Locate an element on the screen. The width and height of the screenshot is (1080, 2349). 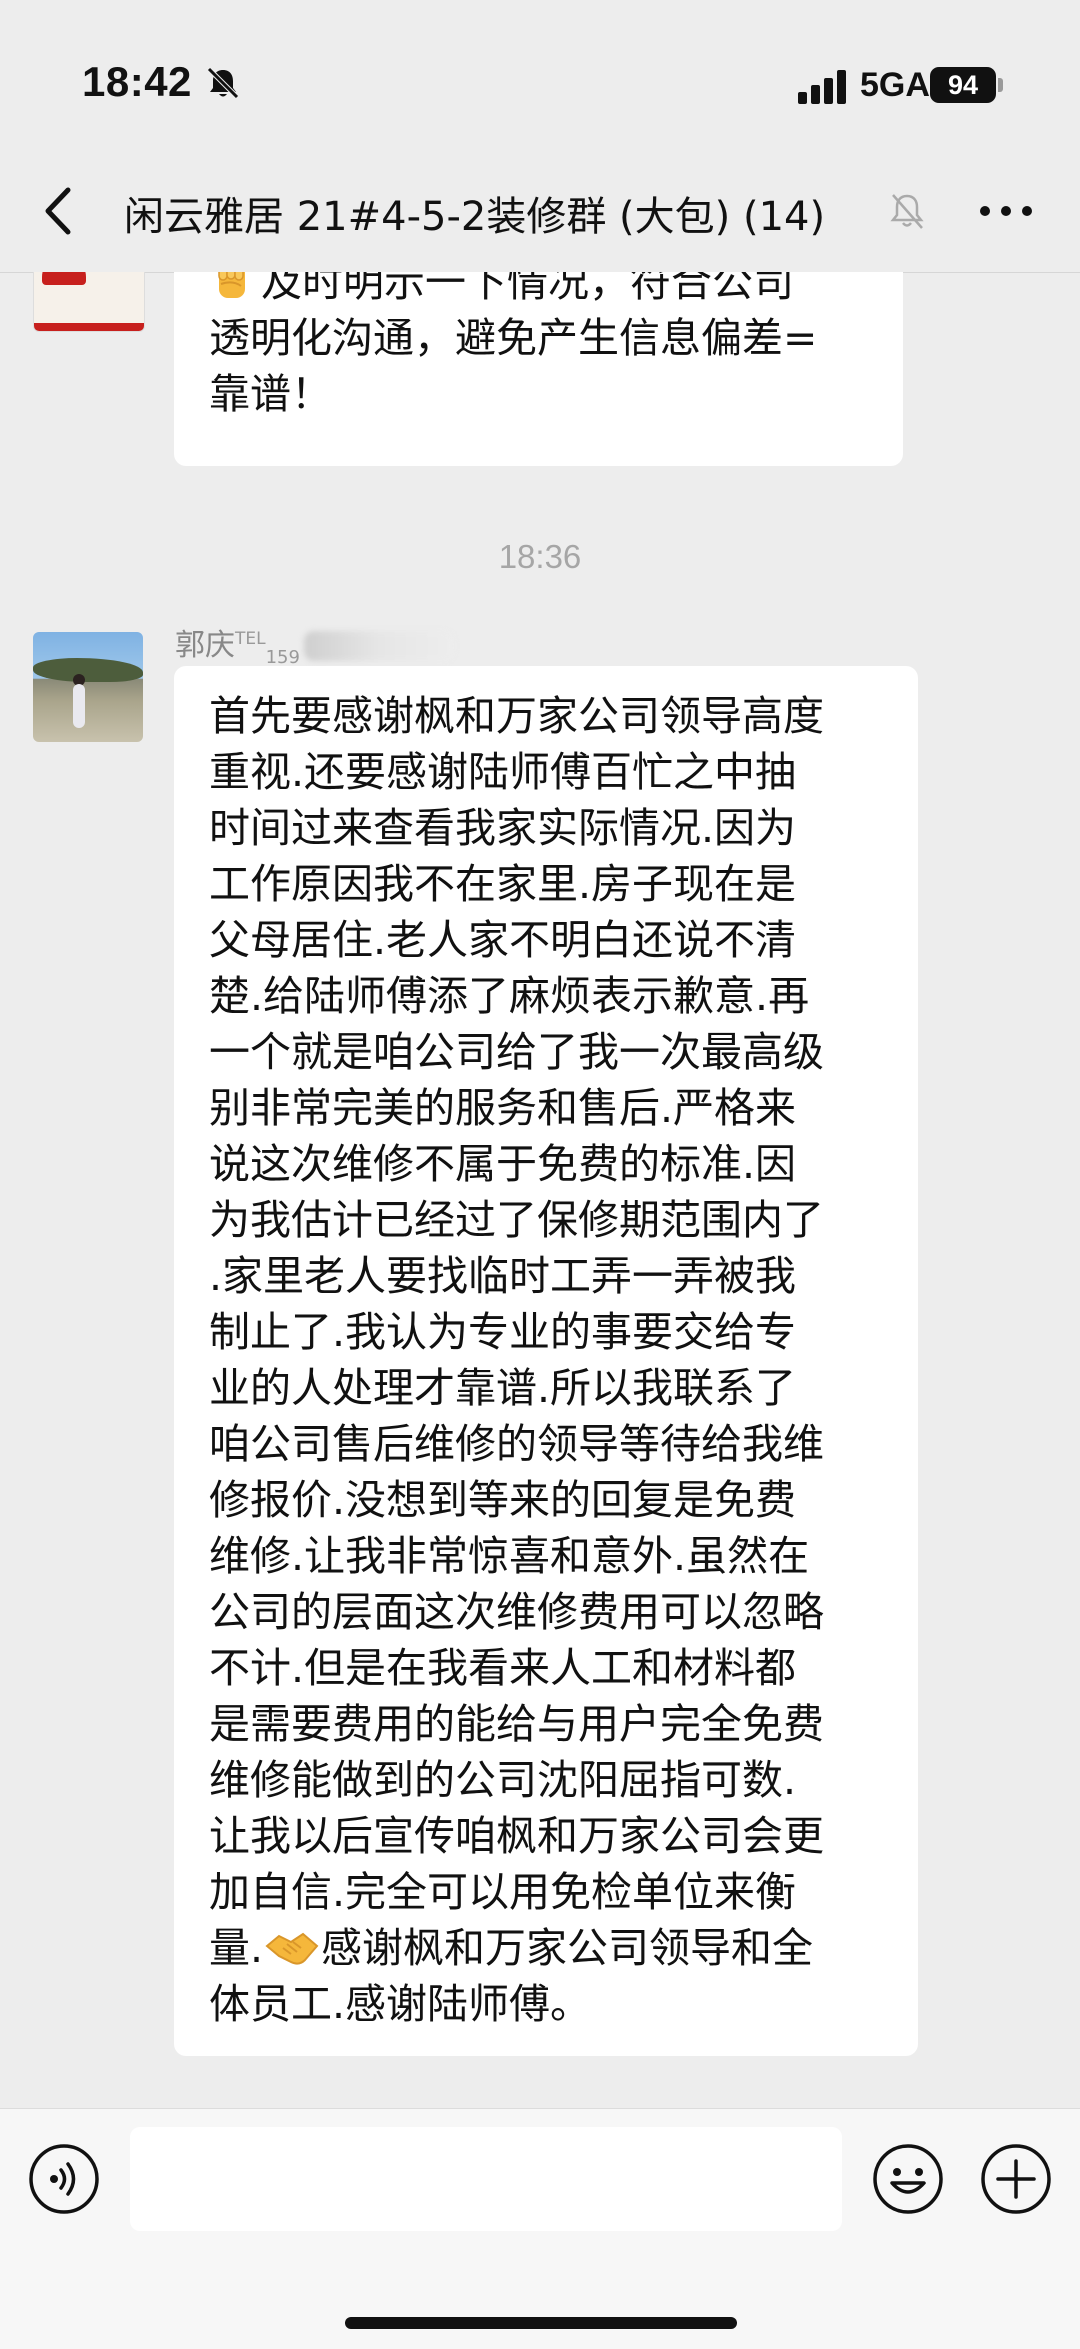
message-line: 咱公司售后维修的领导等待给我维 is located at coordinates (516, 1444).